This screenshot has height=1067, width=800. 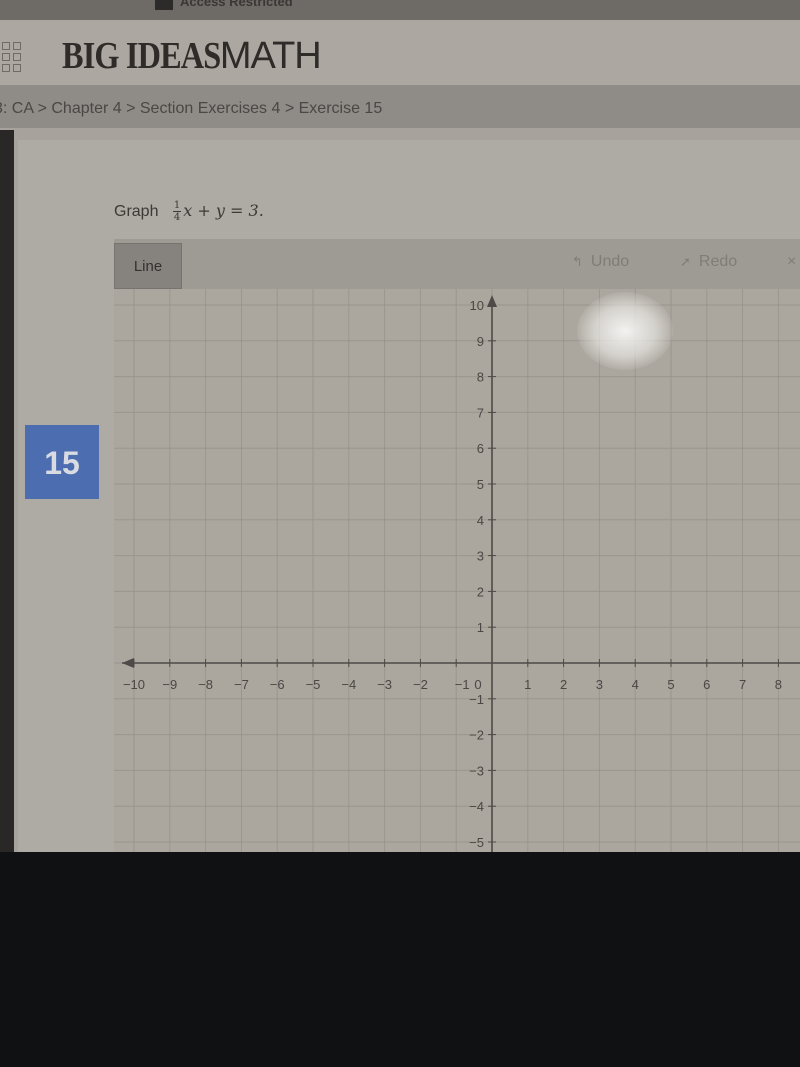 What do you see at coordinates (476, 735) in the screenshot?
I see `y-tick-label: −2` at bounding box center [476, 735].